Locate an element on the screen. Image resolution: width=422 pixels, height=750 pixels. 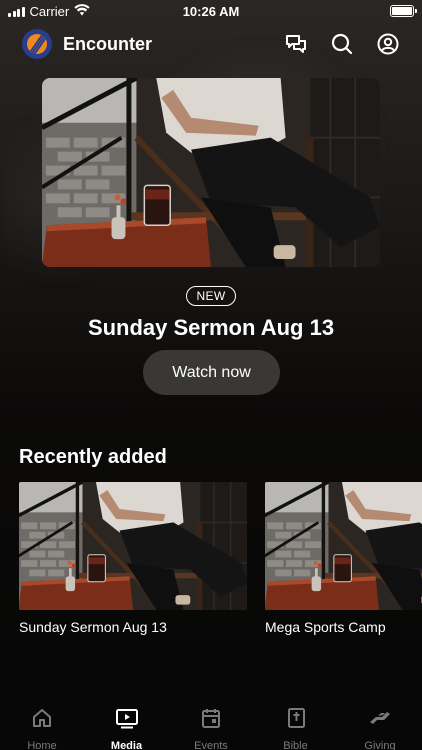
status-left: Carrier is located at coordinates (49, 11).